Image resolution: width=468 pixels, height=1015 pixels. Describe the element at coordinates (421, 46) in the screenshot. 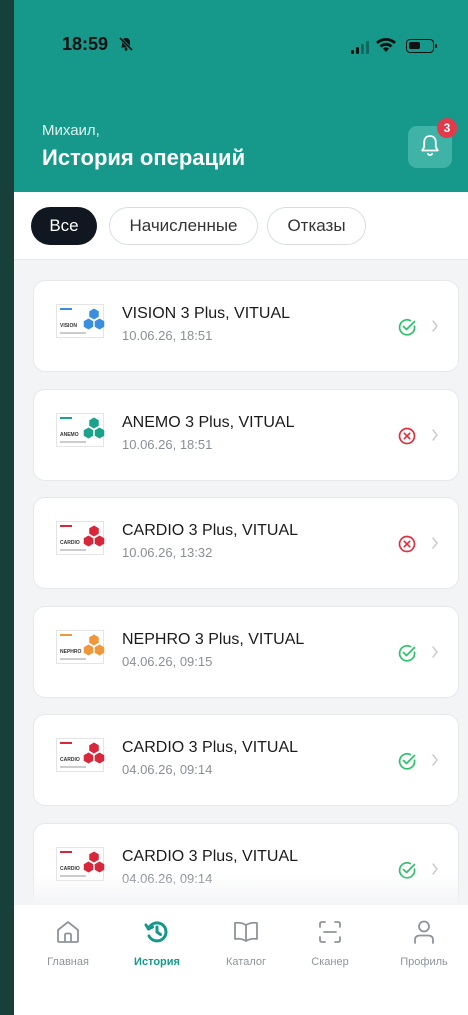

I see `battery-icon` at that location.